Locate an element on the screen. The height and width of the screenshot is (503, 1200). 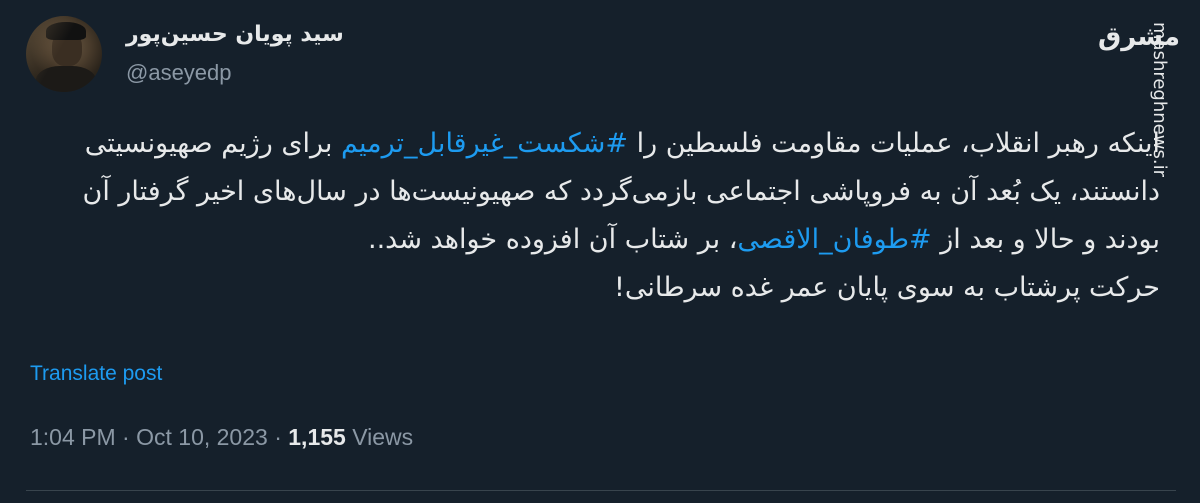
translate-post-link: Translate post is located at coordinates (96, 374).